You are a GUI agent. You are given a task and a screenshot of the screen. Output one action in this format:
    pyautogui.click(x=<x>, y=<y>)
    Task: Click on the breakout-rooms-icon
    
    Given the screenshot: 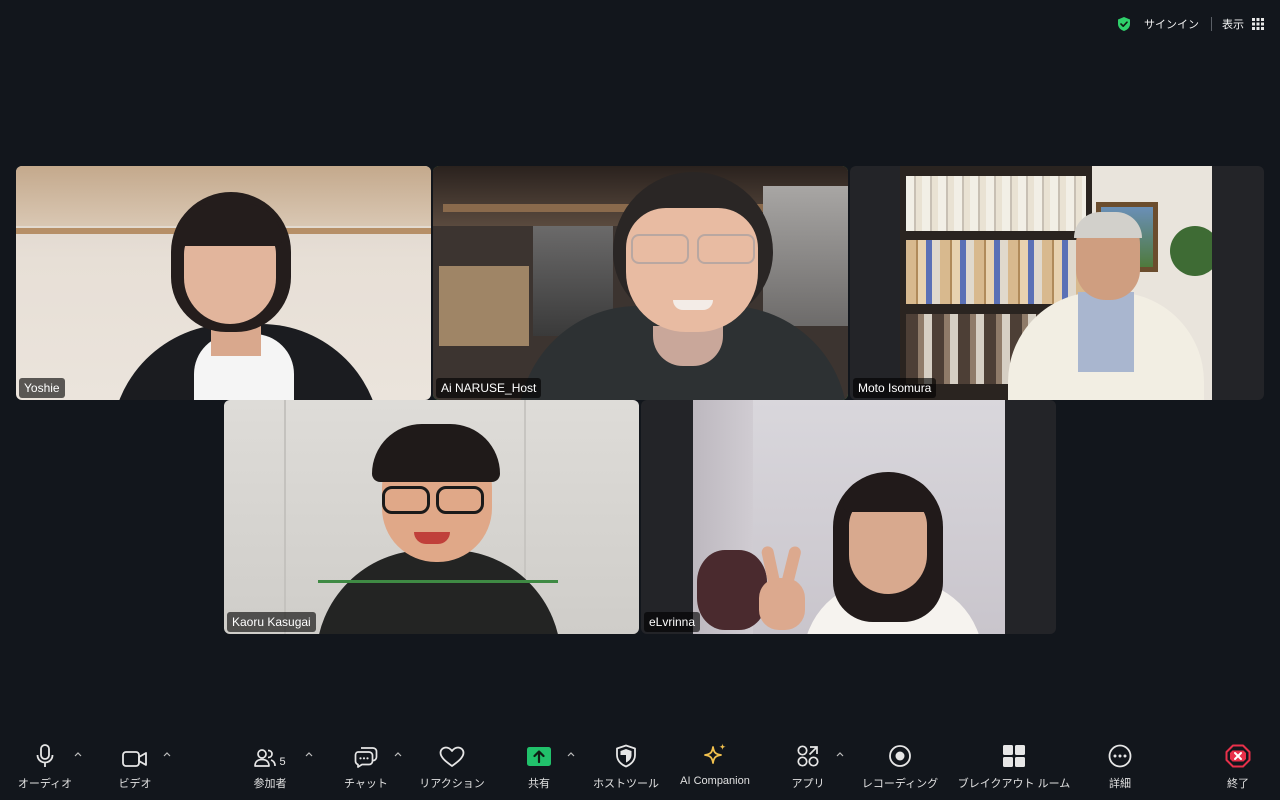 What is the action you would take?
    pyautogui.click(x=1014, y=756)
    